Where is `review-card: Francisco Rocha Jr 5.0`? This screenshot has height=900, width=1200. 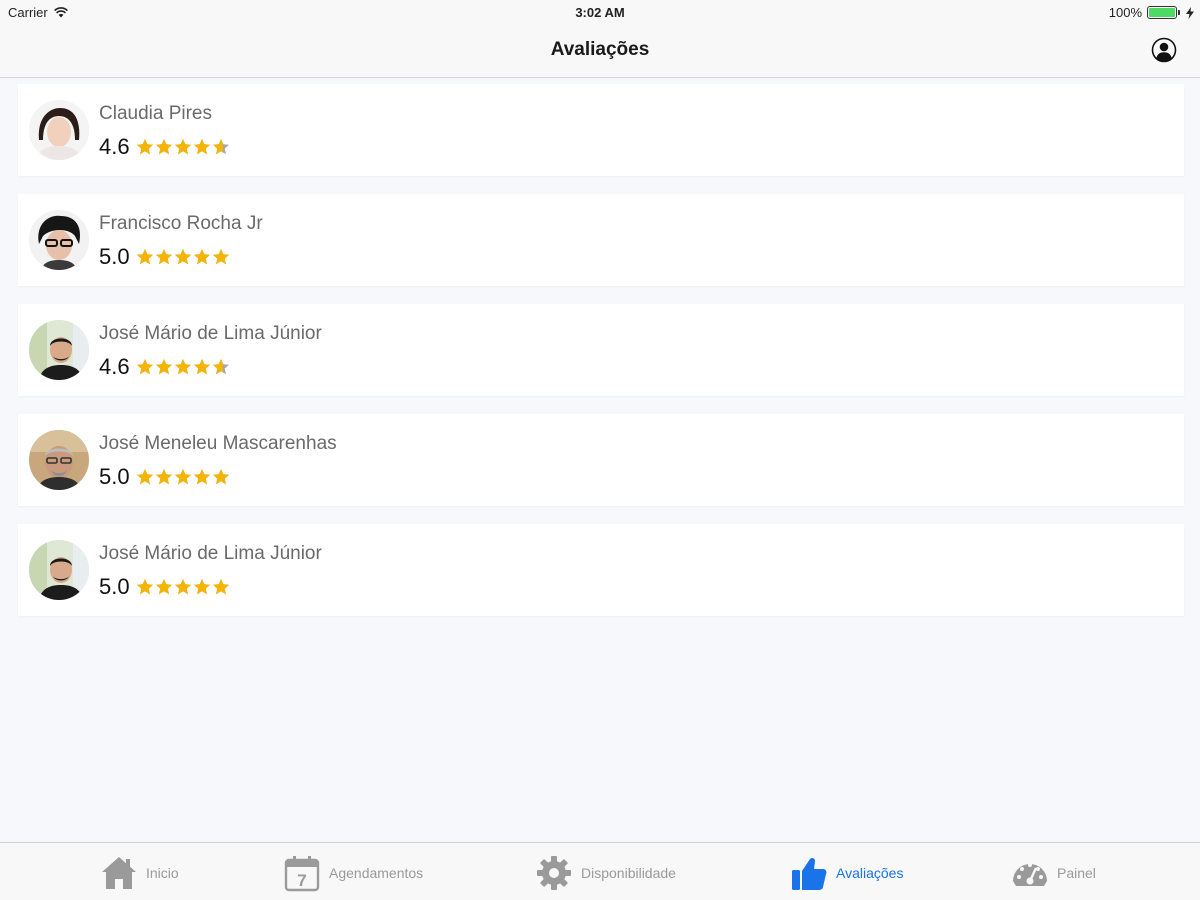 review-card: Francisco Rocha Jr 5.0 is located at coordinates (601, 240).